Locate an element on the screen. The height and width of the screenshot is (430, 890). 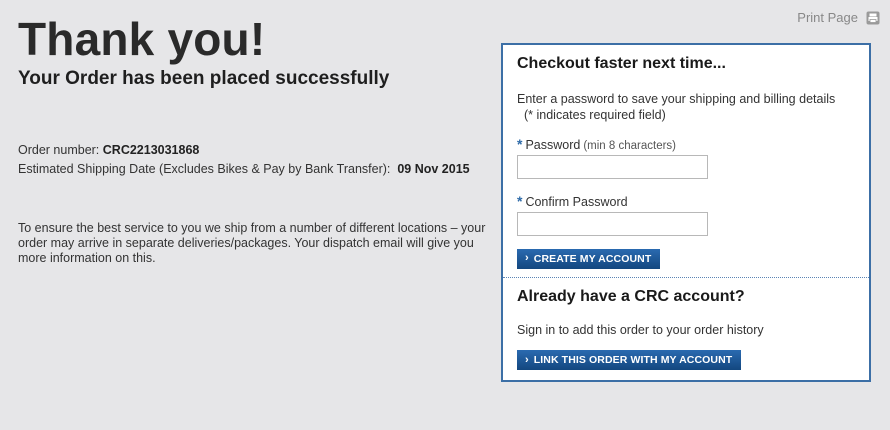
create-account-label: CREATE MY ACCOUNT is located at coordinates (592, 258).